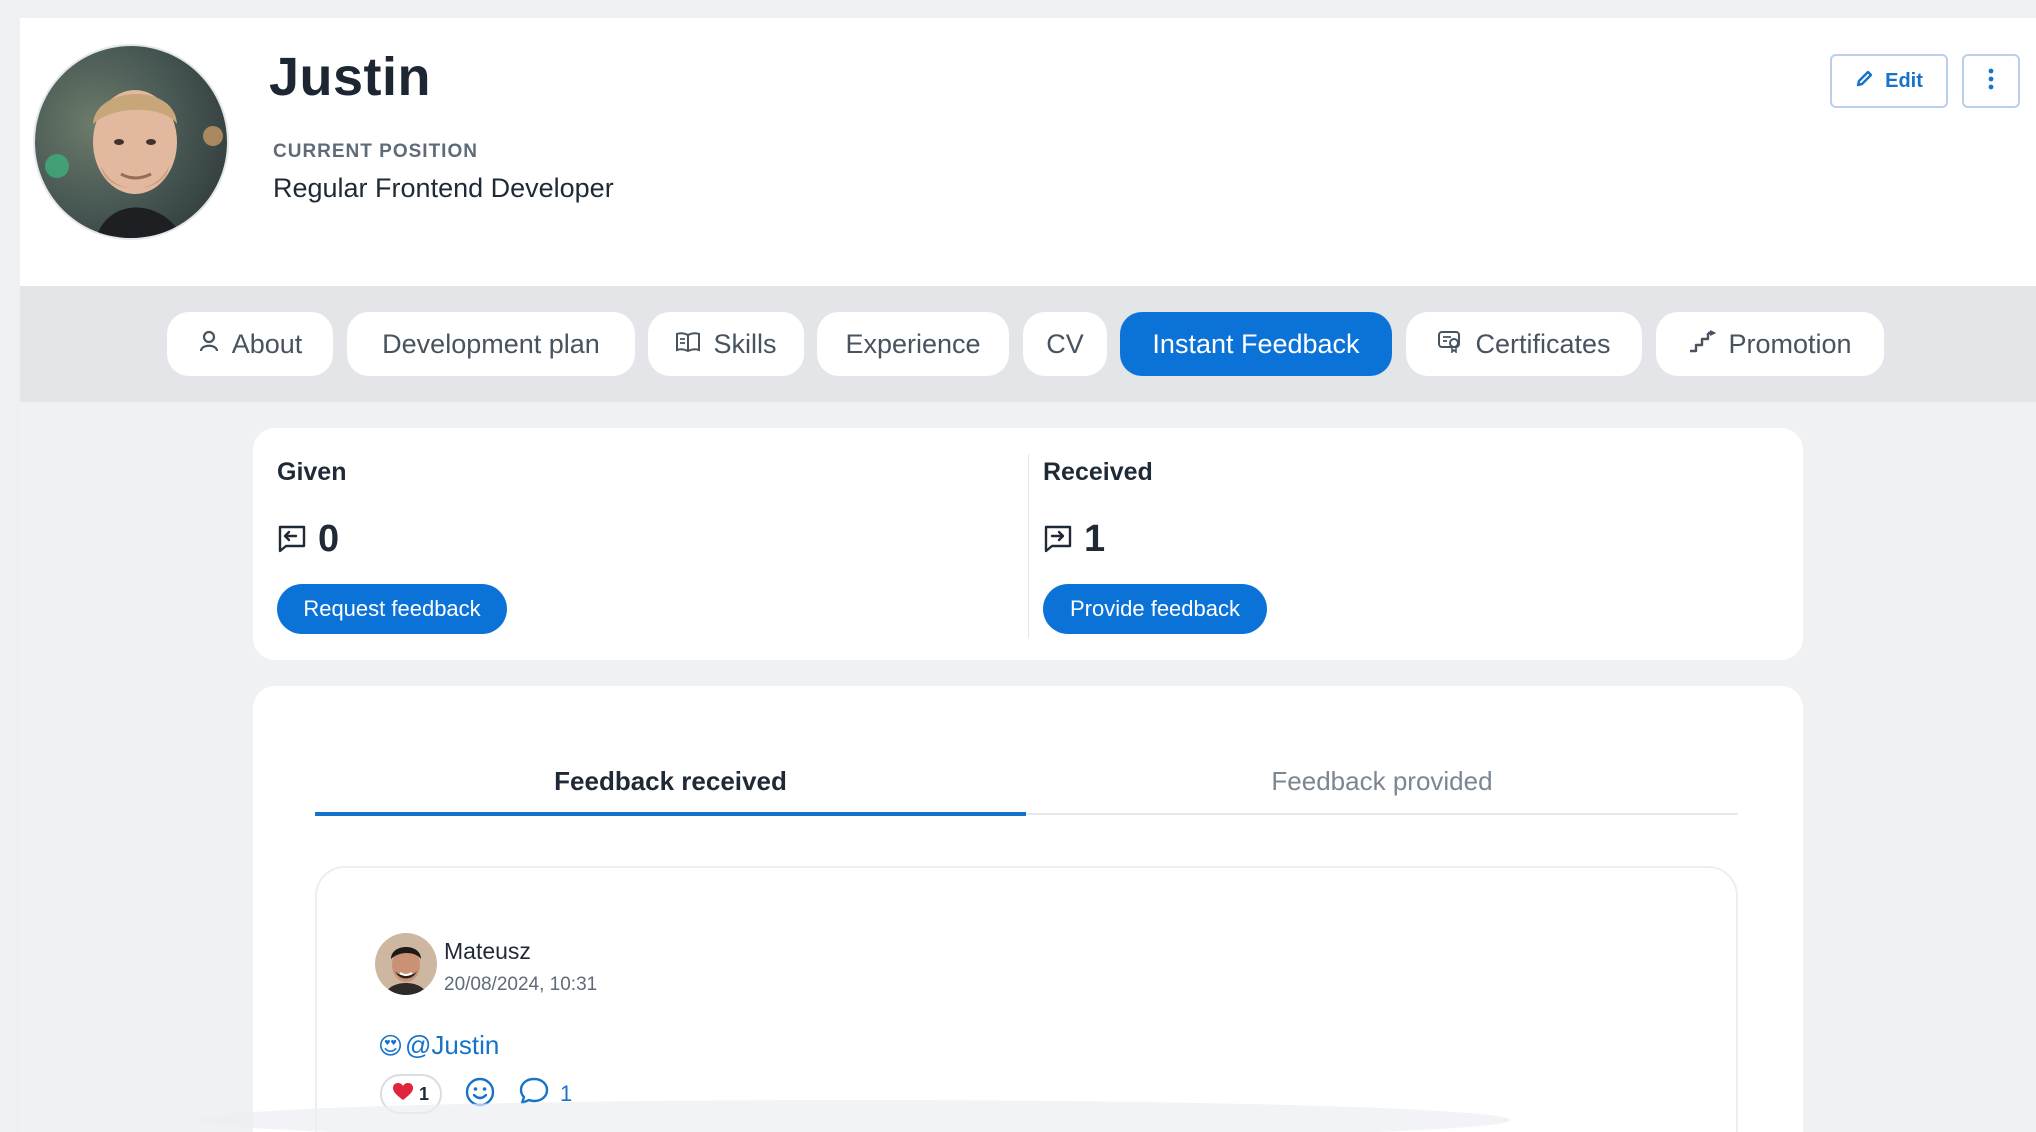 The height and width of the screenshot is (1132, 2036). I want to click on vertical-dots-icon, so click(1991, 81).